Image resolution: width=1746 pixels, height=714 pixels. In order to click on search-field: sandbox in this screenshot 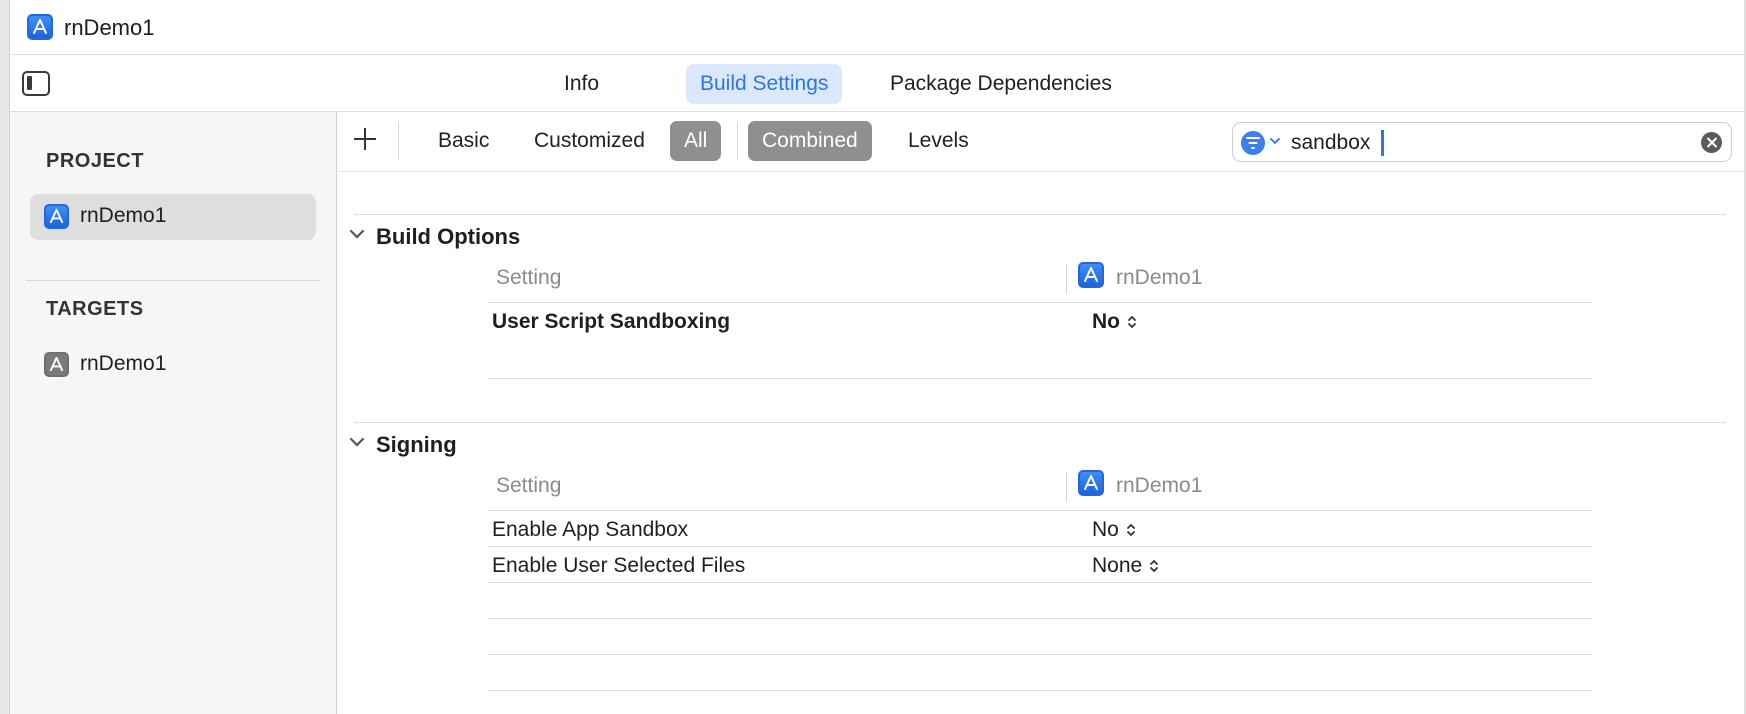, I will do `click(1482, 142)`.